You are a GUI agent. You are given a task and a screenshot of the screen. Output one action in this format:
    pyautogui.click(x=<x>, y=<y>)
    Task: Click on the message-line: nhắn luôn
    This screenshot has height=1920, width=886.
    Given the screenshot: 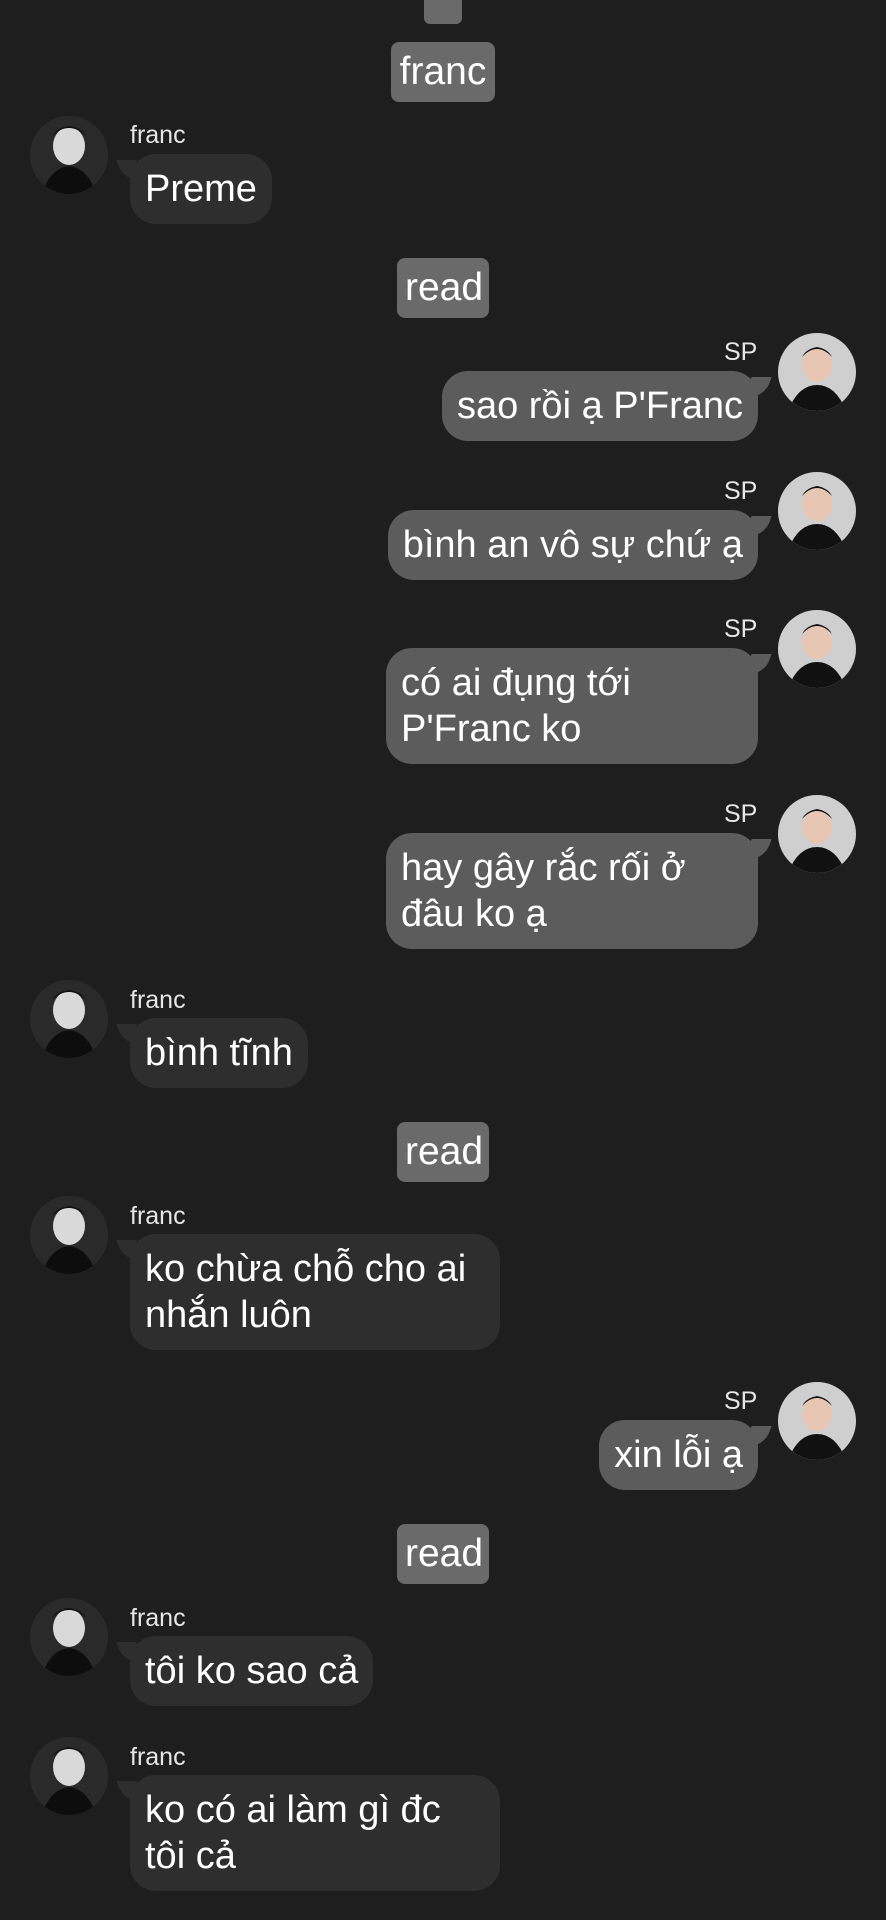 What is the action you would take?
    pyautogui.click(x=228, y=1315)
    